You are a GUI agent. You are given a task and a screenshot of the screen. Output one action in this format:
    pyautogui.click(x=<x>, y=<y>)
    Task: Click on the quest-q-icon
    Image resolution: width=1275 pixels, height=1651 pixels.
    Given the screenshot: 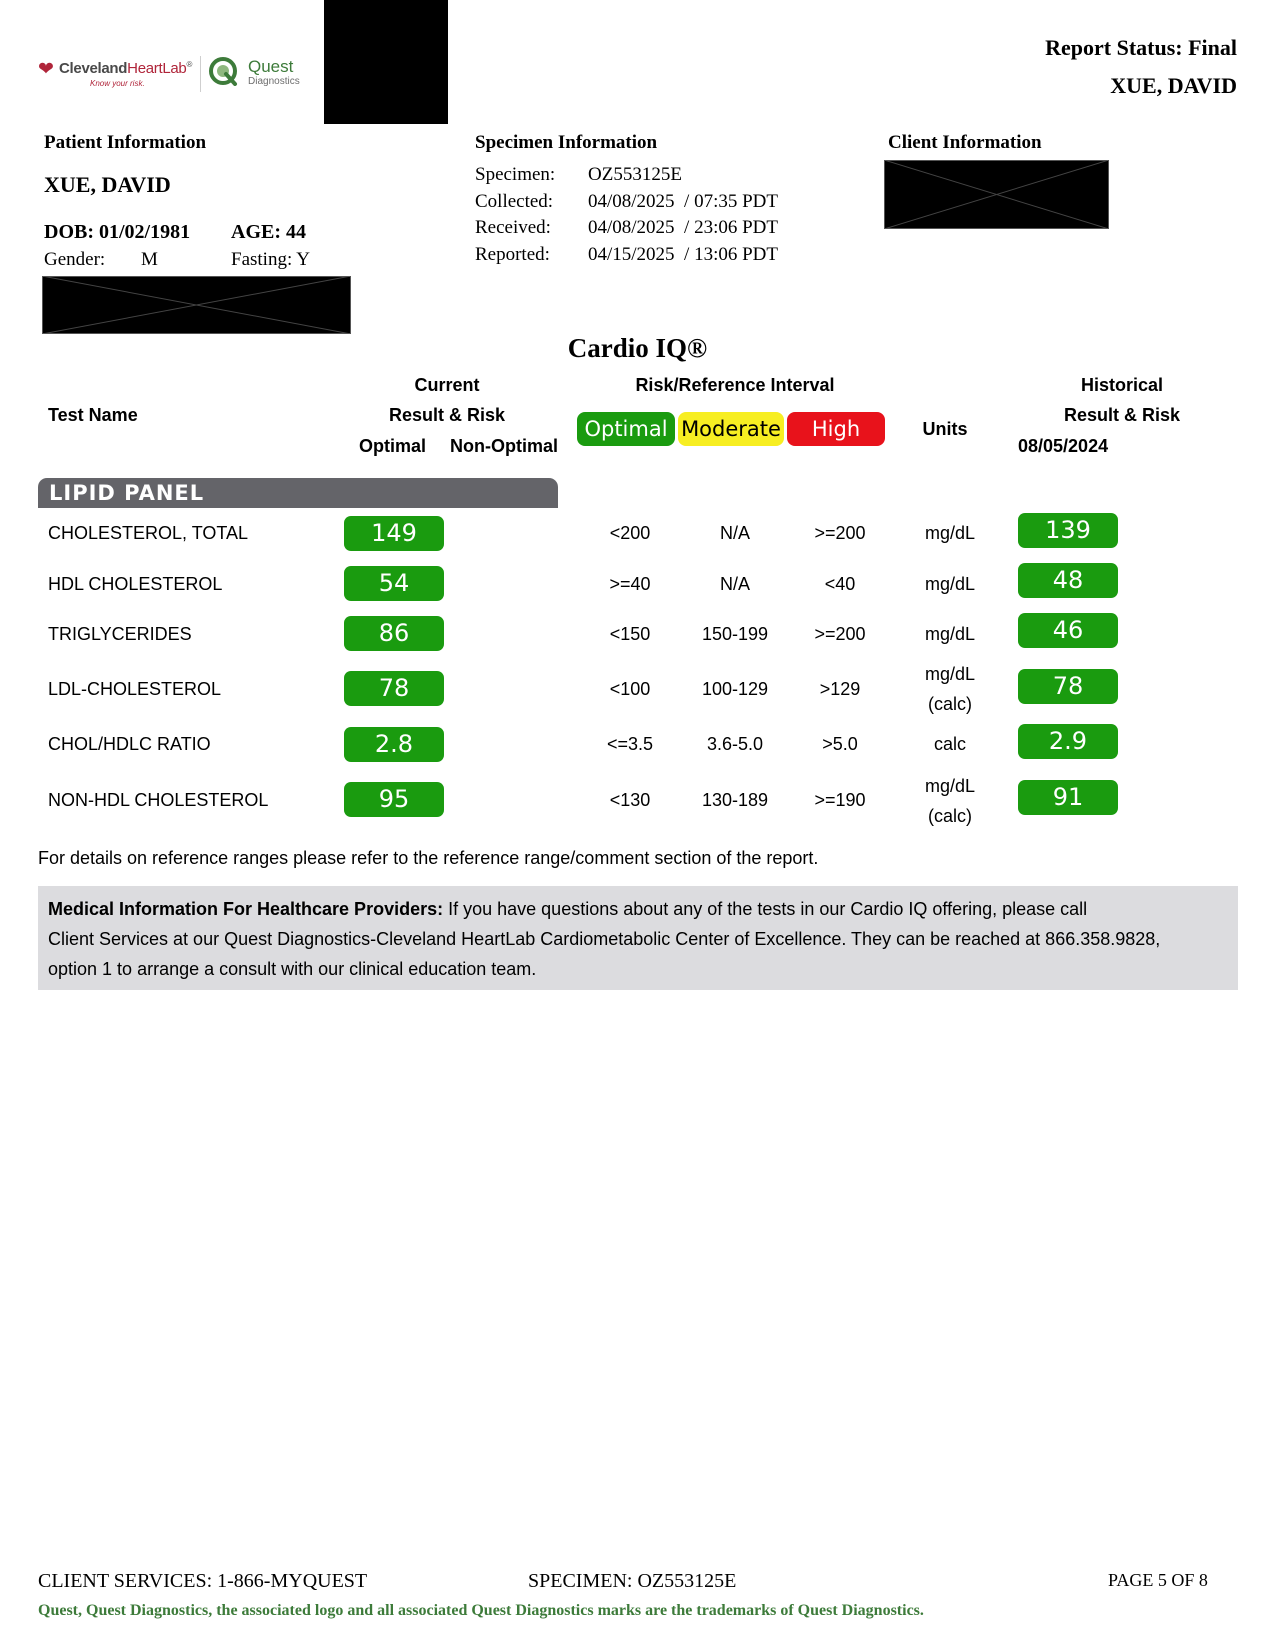 What is the action you would take?
    pyautogui.click(x=223, y=71)
    